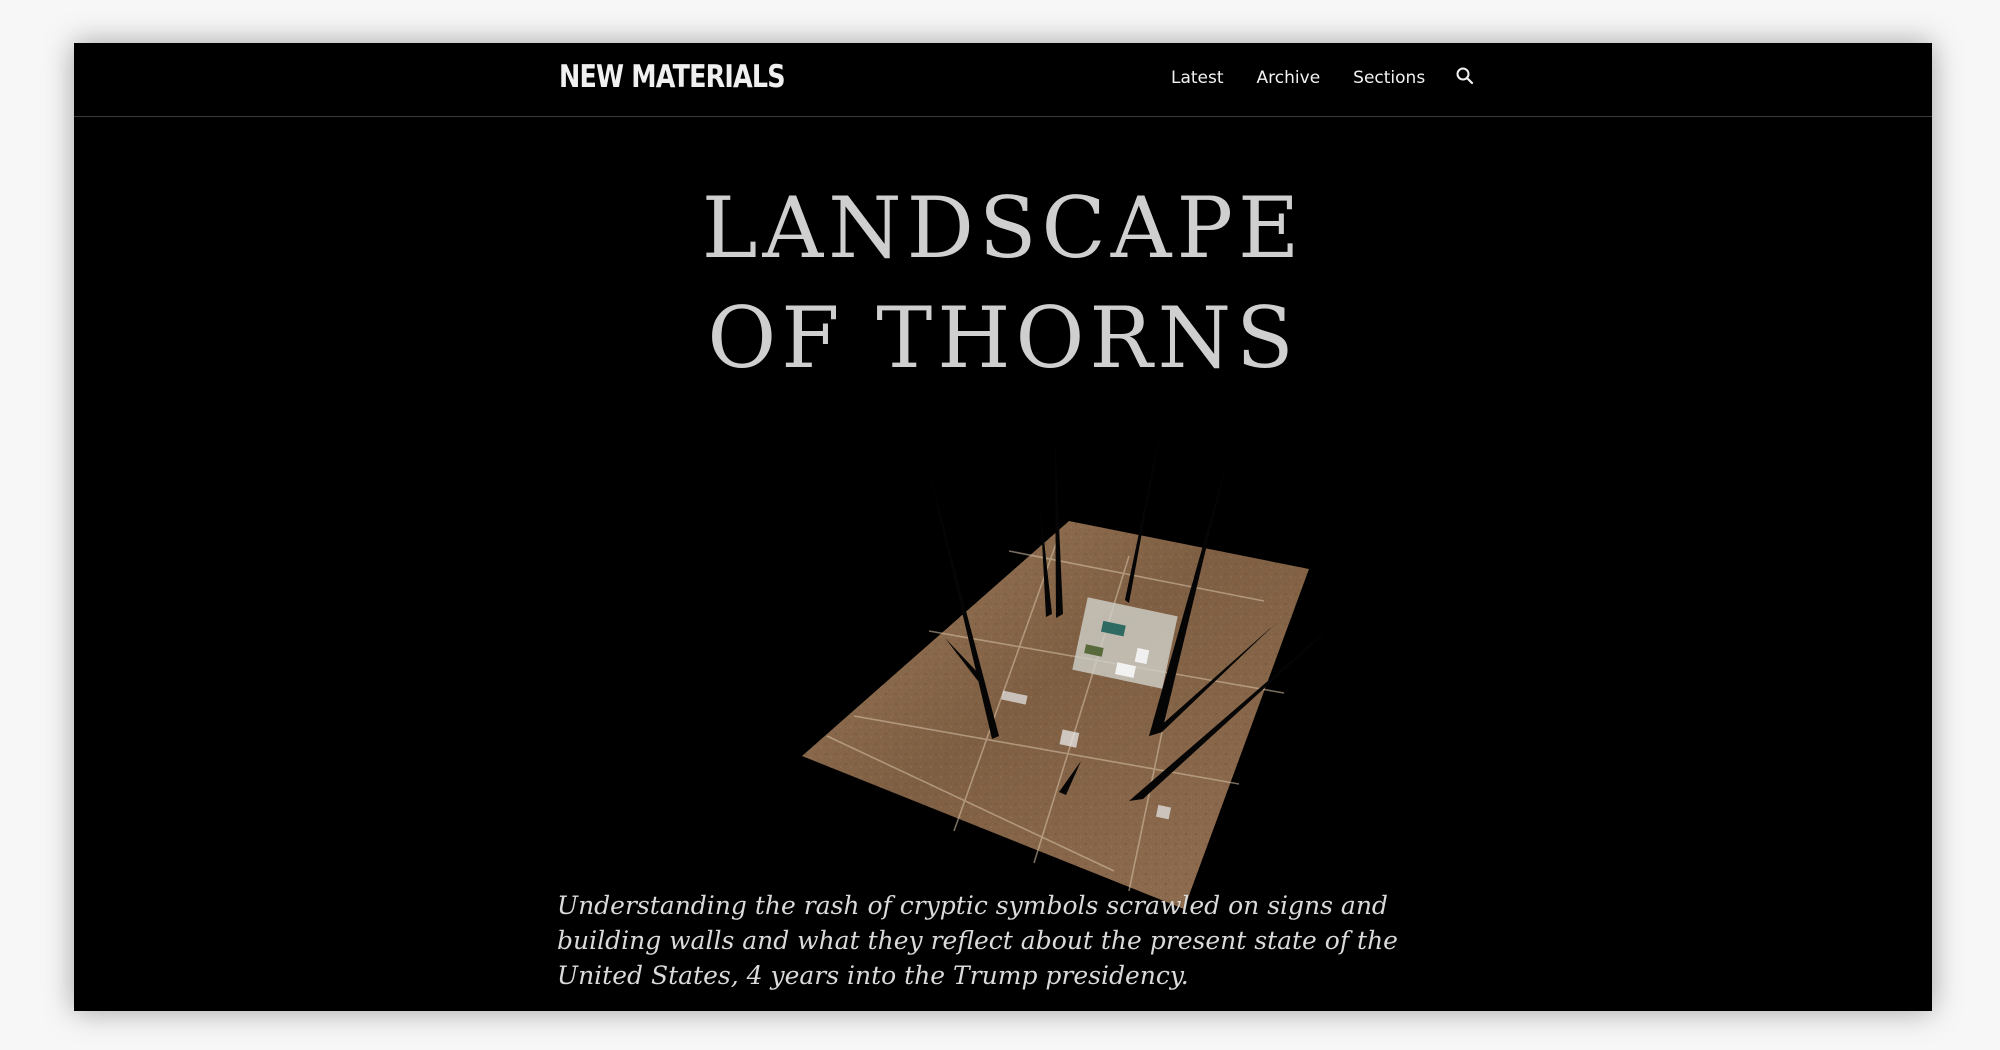  What do you see at coordinates (1059, 526) in the screenshot?
I see `thorn-center-left` at bounding box center [1059, 526].